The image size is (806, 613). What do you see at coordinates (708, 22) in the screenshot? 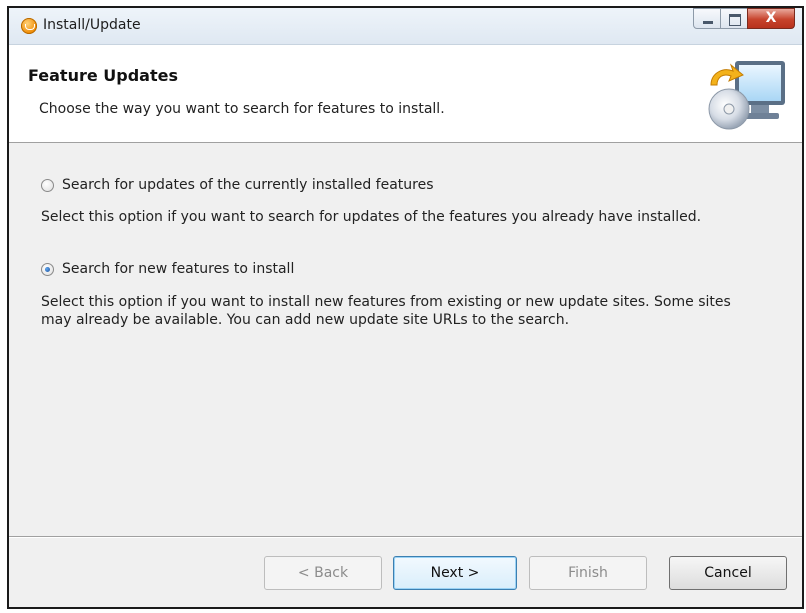
I see `minimize-icon` at bounding box center [708, 22].